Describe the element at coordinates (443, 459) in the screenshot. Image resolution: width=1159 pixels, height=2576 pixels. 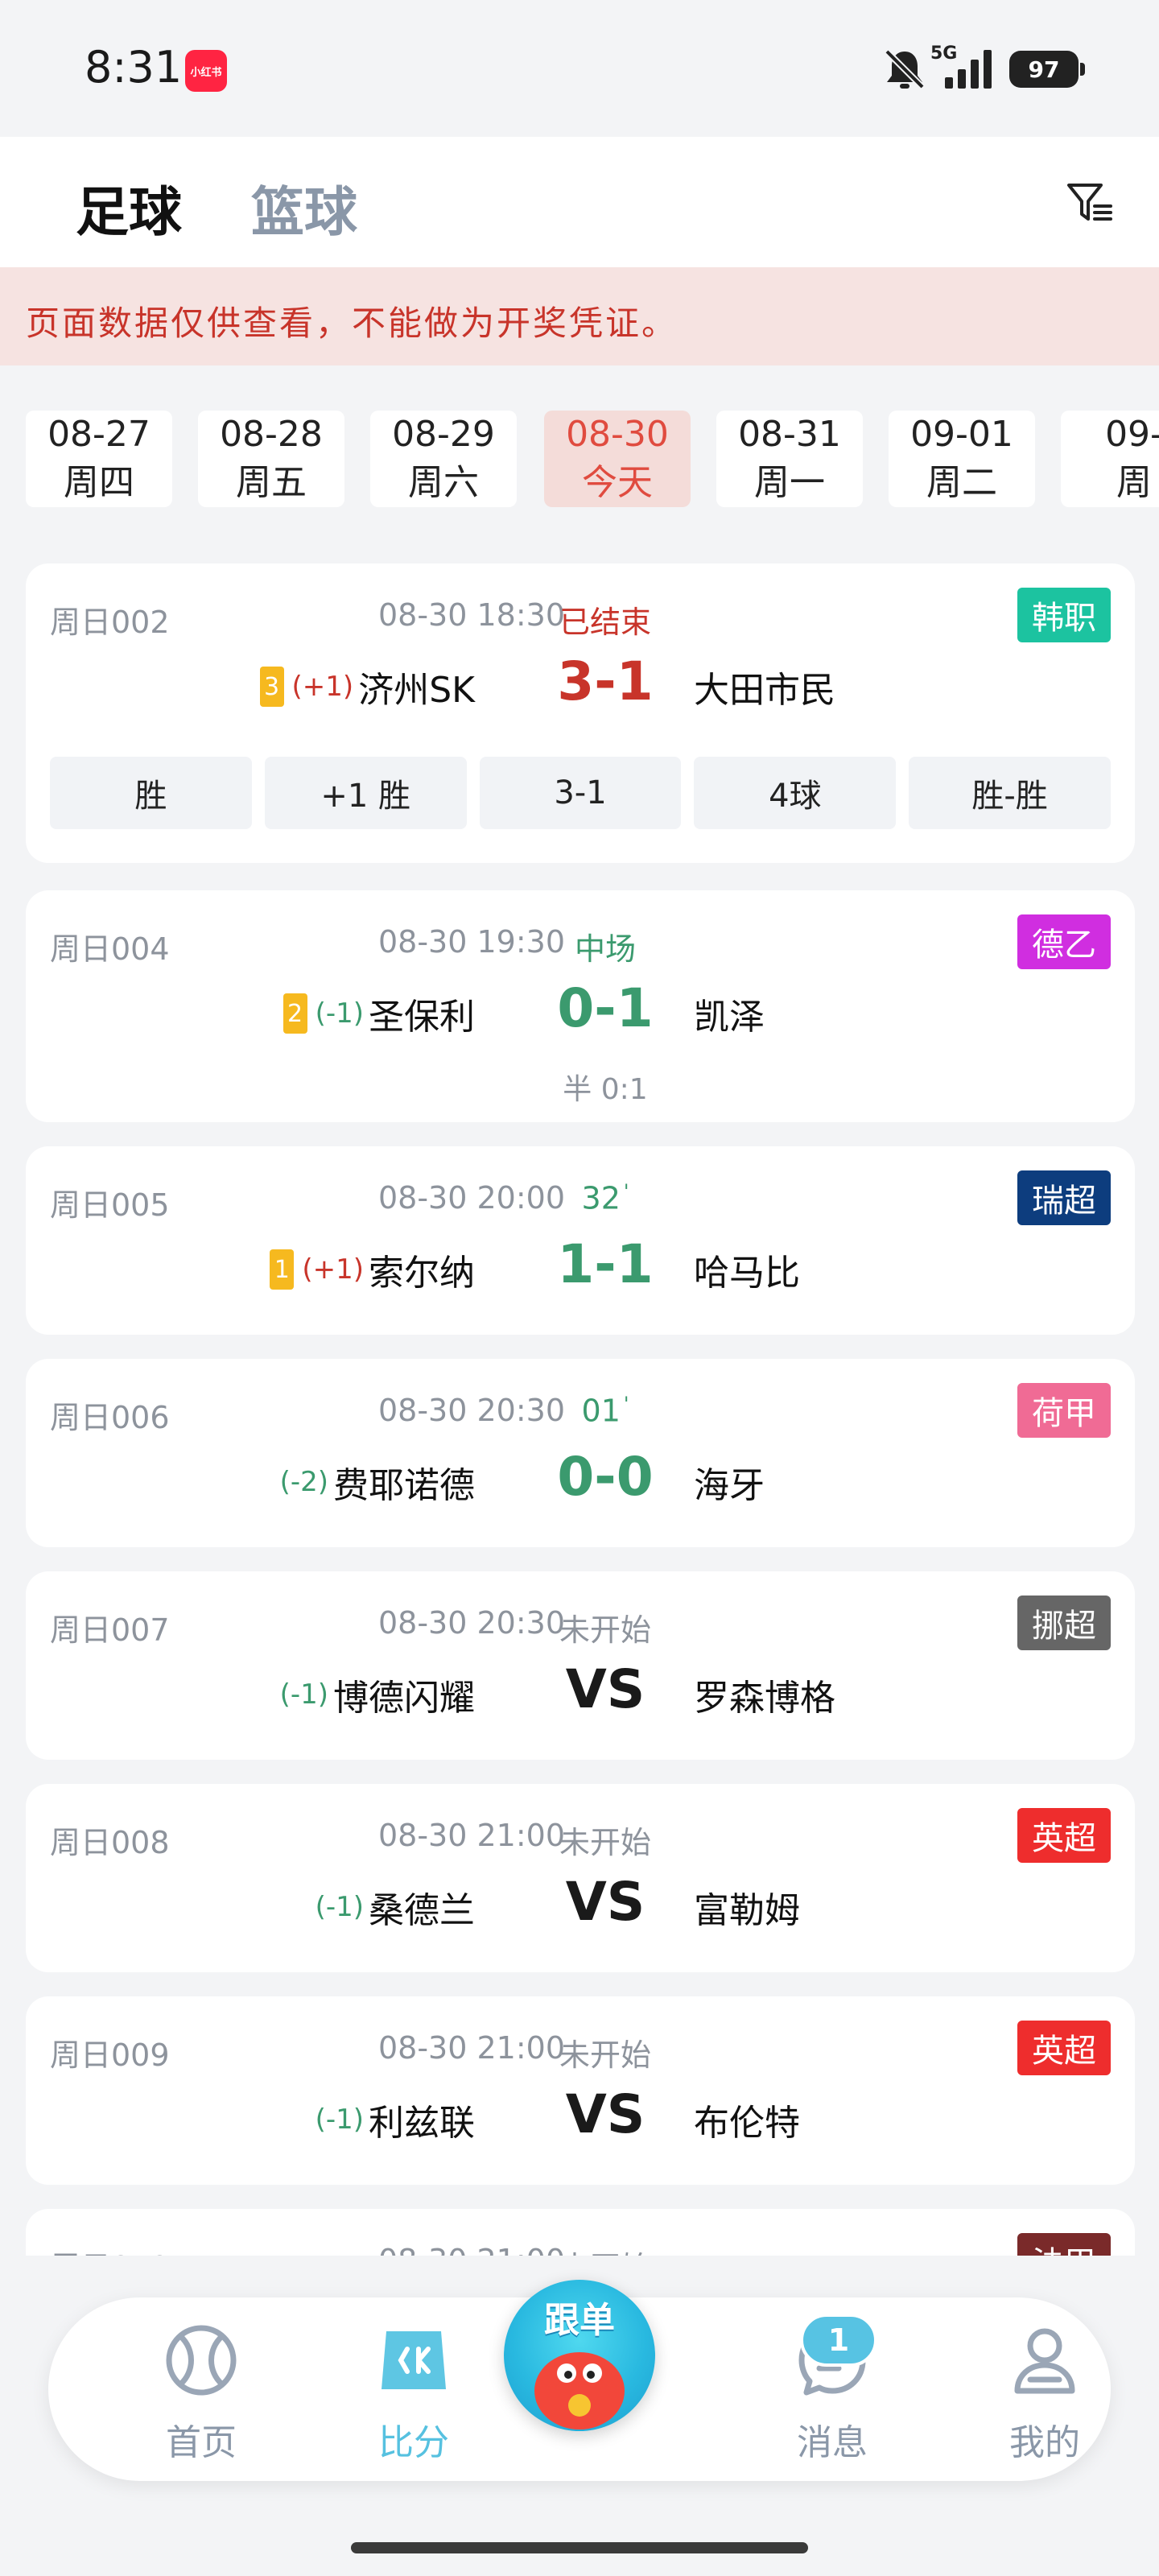
I see `date-item-2: 08-29 周六` at that location.